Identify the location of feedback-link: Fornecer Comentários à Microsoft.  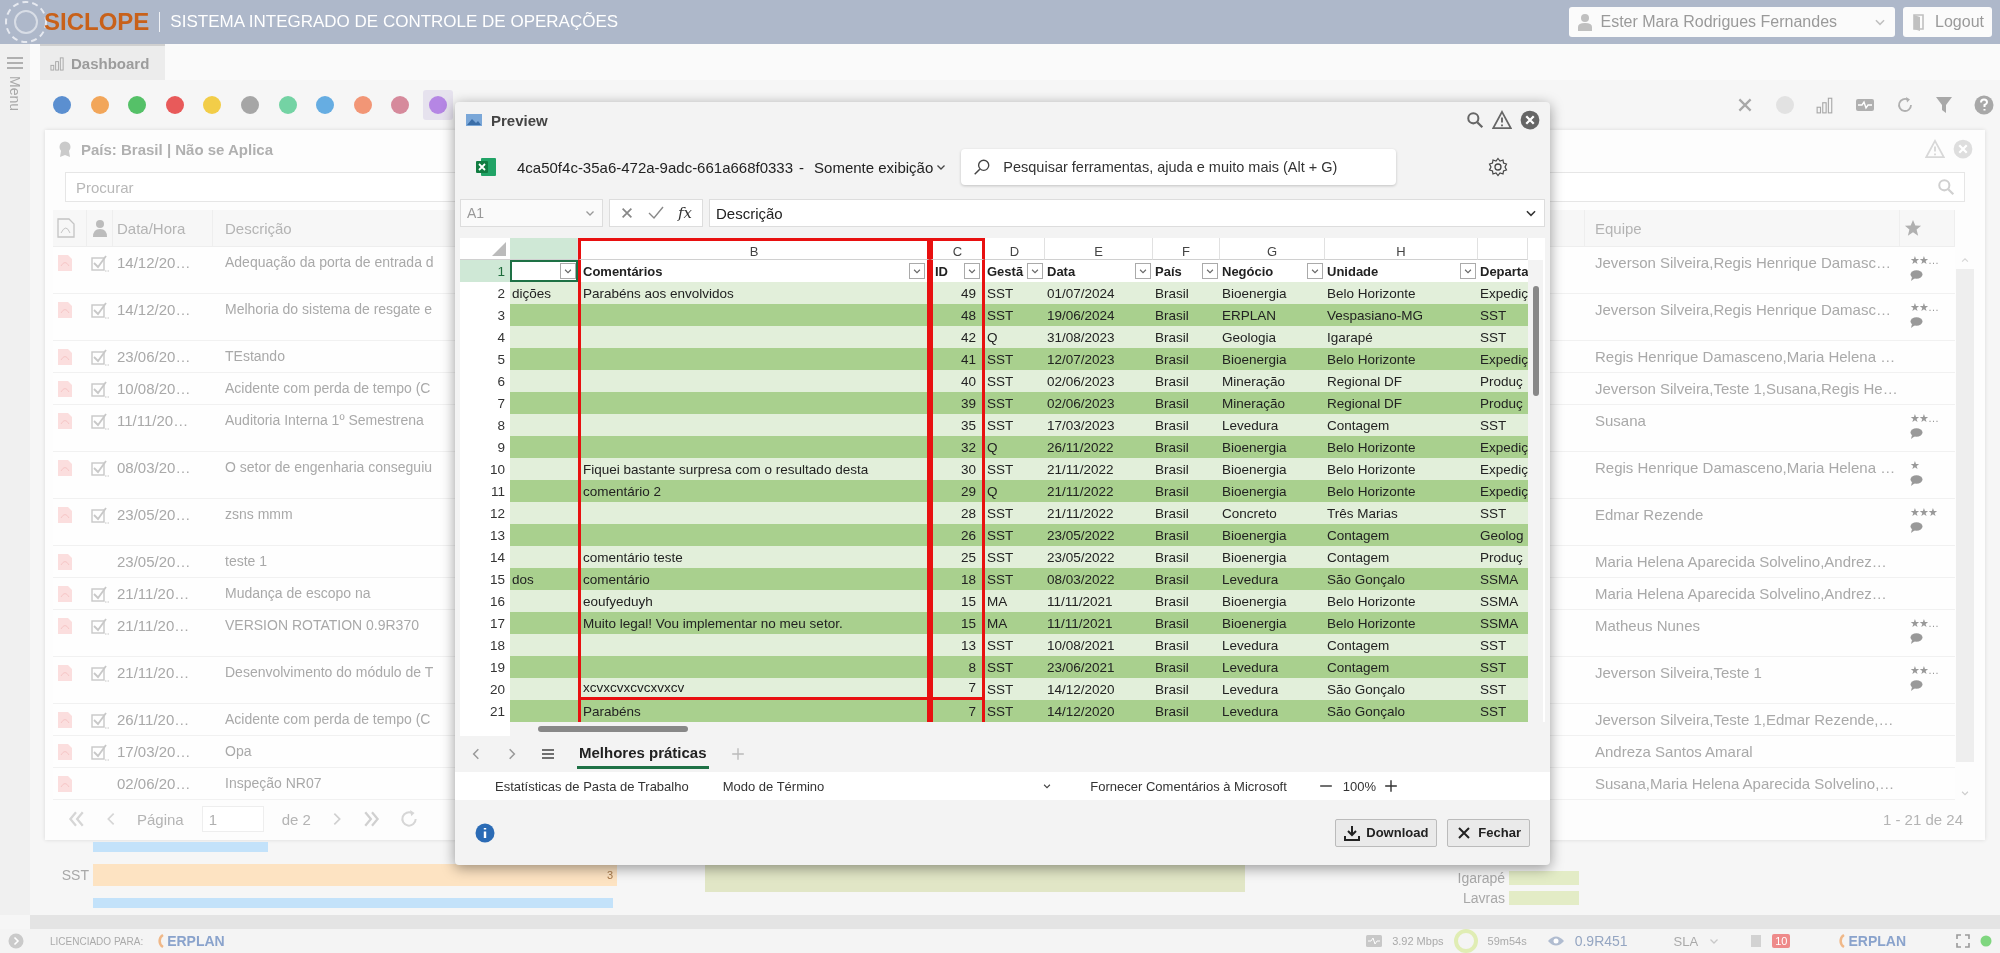
(1188, 786).